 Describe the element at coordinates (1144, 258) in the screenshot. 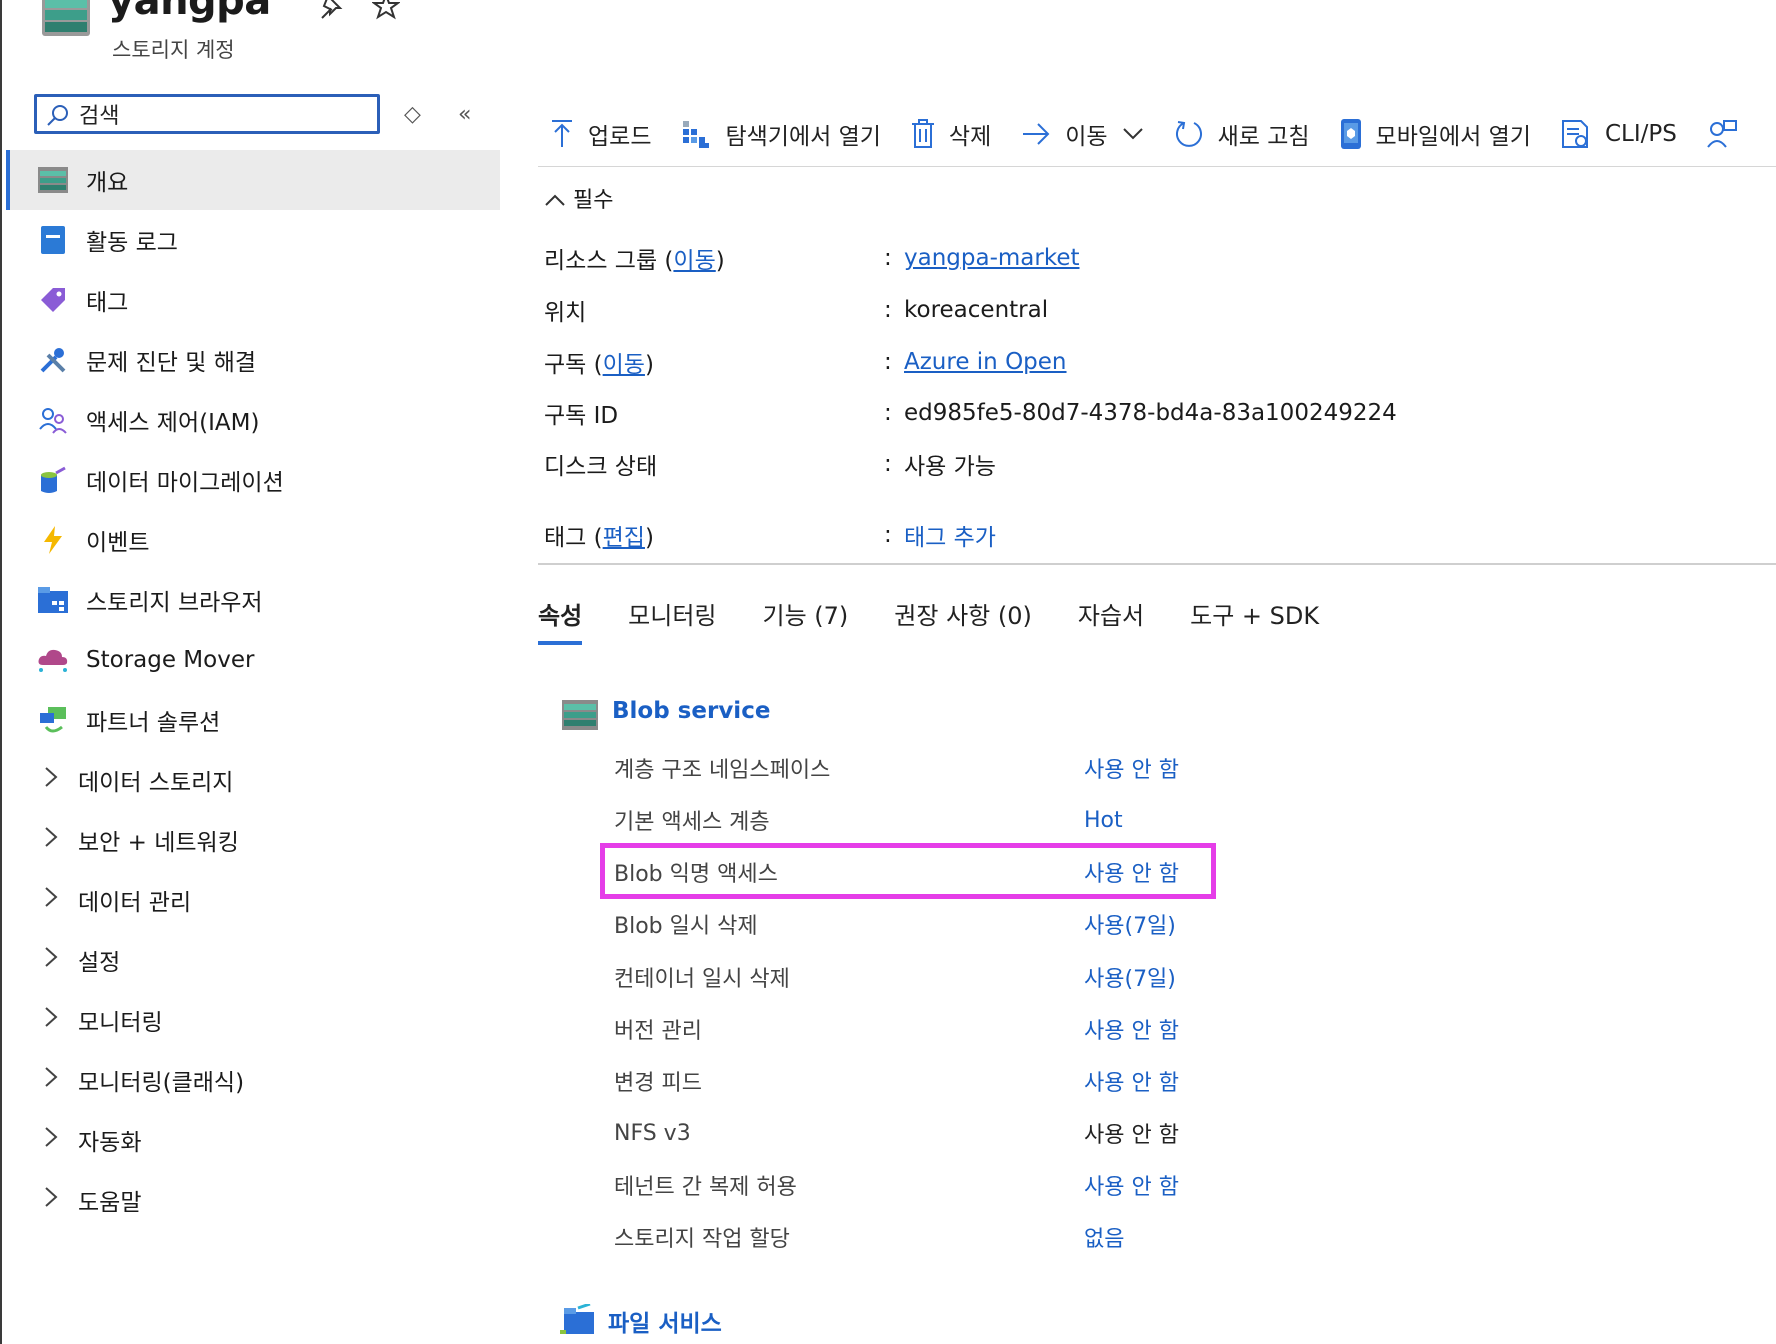

I see `essentials-row-resource-group: 리소스 그룹 (이동) : yangpa-market` at that location.